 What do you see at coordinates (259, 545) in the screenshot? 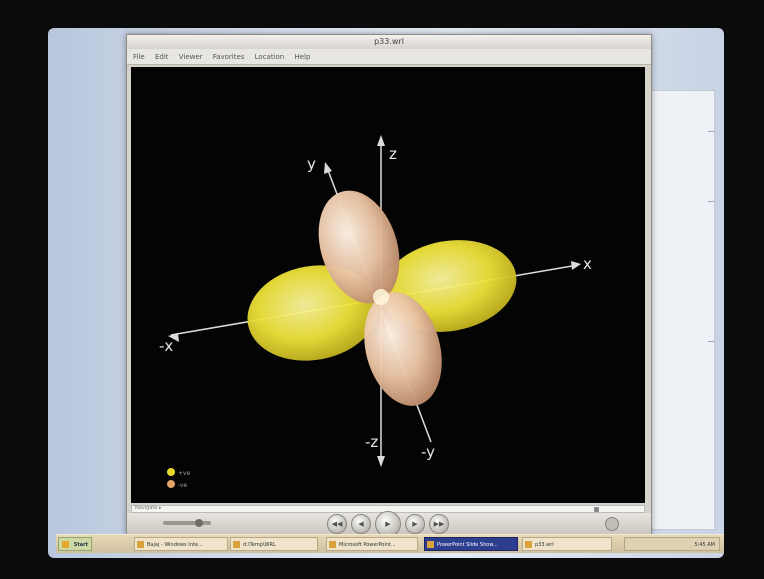
I see `taskbar-item-label: d:\Temp\WRL` at bounding box center [259, 545].